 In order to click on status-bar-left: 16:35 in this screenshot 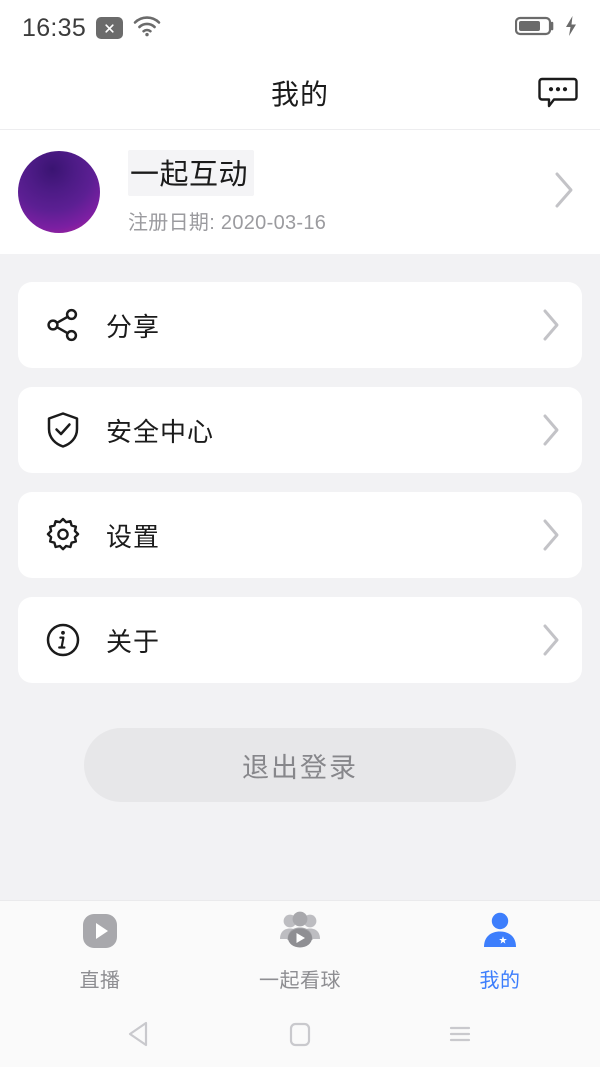, I will do `click(91, 28)`.